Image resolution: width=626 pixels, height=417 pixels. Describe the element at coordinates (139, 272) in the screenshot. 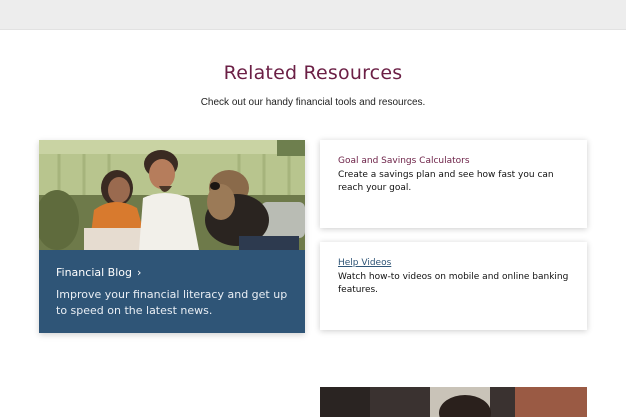

I see `chevron-right-icon: ›` at that location.